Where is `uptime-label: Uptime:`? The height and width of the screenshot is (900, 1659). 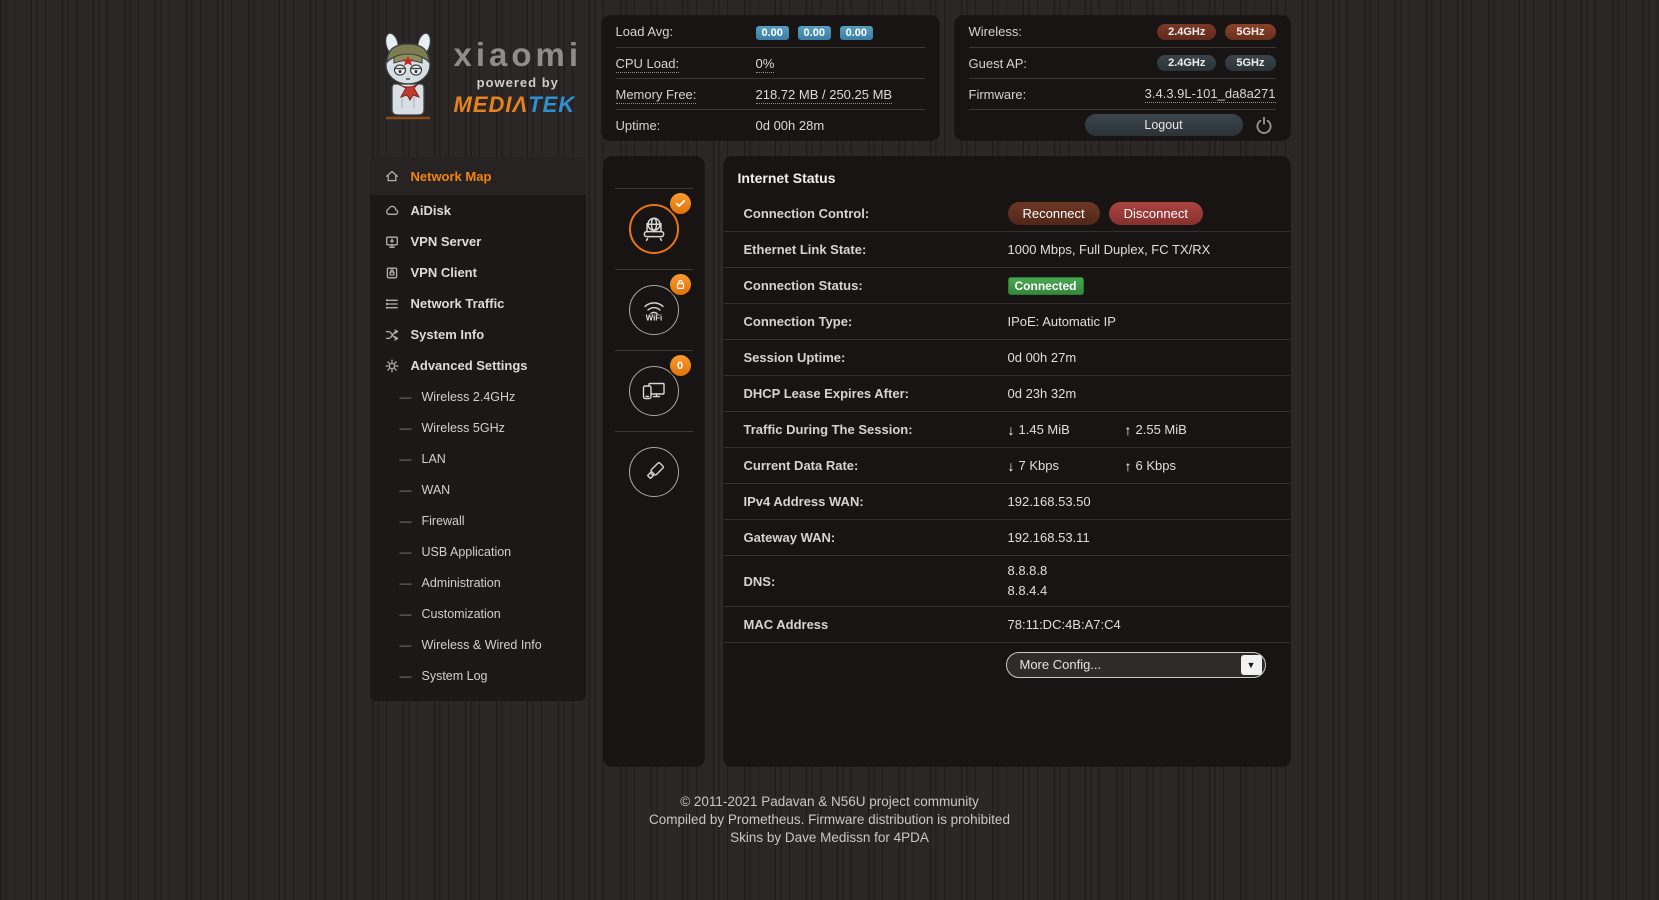 uptime-label: Uptime: is located at coordinates (638, 125).